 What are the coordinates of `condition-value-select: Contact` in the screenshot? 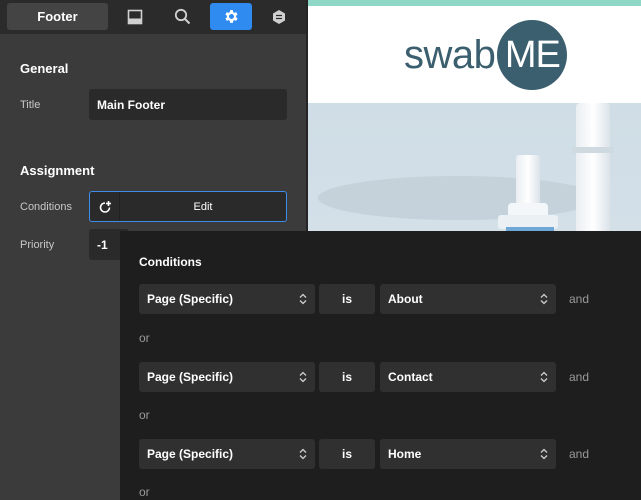 It's located at (468, 377).